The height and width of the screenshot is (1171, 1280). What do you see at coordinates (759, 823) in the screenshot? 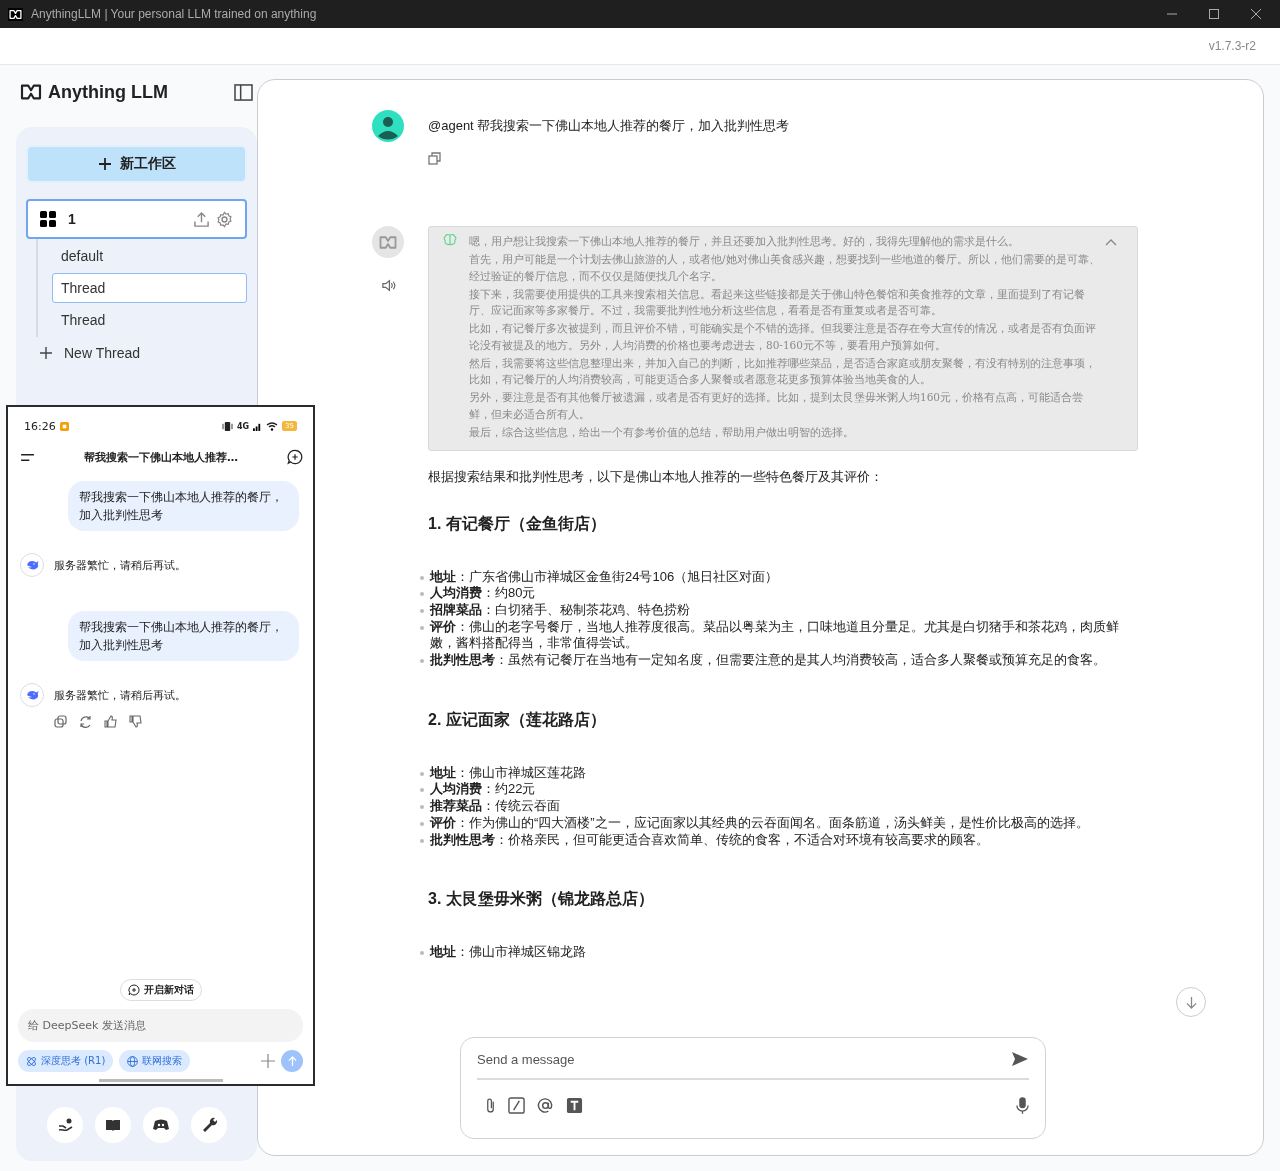
I see `list-item-text: 评价：作为佛山的“四大酒楼”之一，应记面家以其经典的云吞面闻名。面条筋道，汤头鲜美，是性价比极高的选择。` at bounding box center [759, 823].